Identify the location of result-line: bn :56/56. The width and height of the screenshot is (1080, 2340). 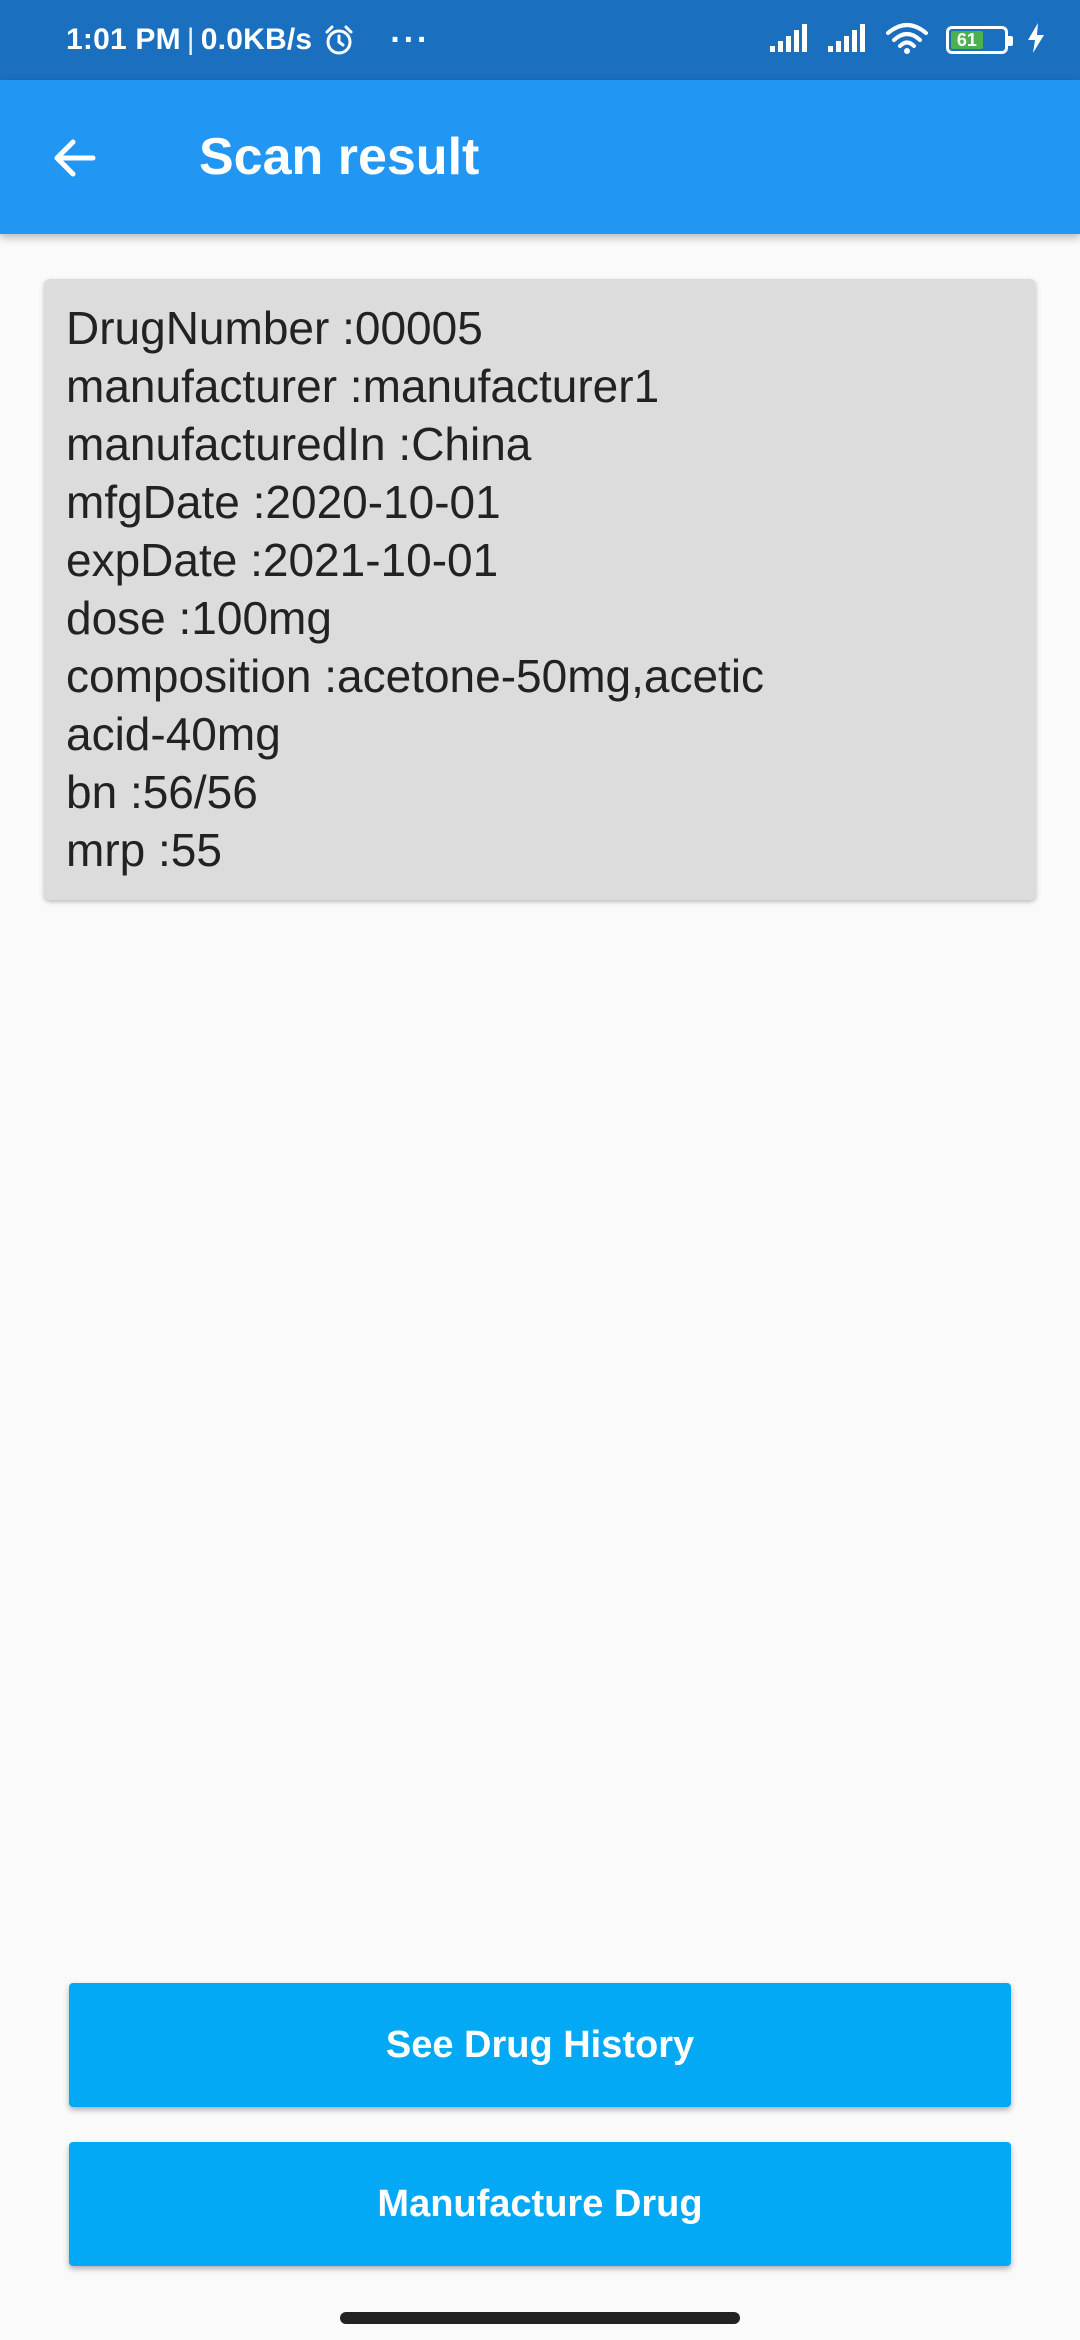
(162, 792).